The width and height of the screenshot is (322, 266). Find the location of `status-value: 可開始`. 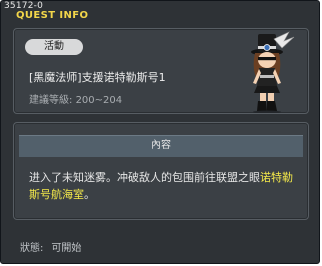

status-value: 可開始 is located at coordinates (66, 248).